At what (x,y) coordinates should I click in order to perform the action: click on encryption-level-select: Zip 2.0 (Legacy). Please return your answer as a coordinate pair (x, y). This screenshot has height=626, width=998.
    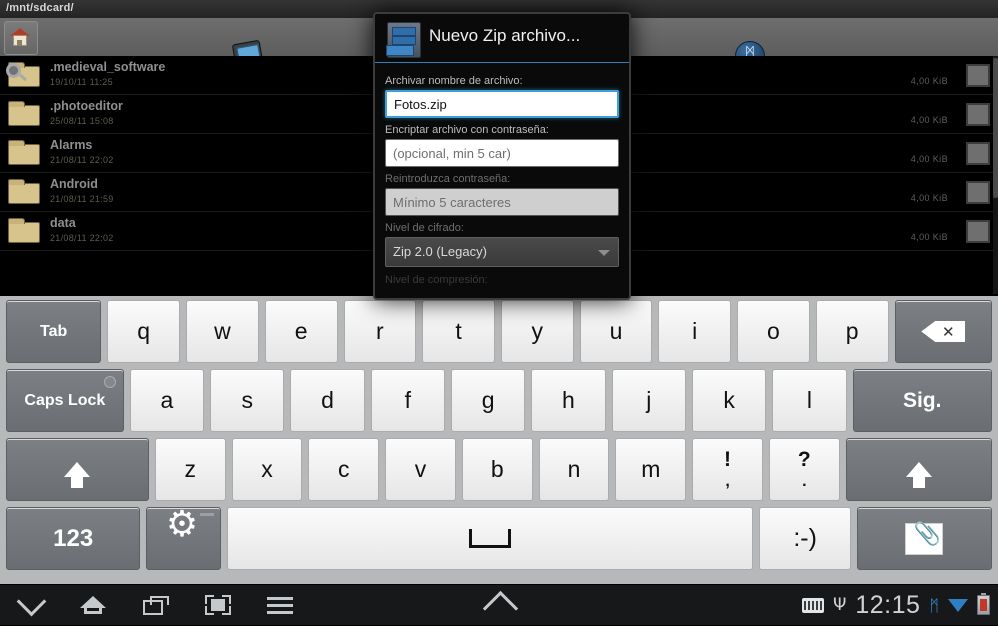
    Looking at the image, I should click on (502, 252).